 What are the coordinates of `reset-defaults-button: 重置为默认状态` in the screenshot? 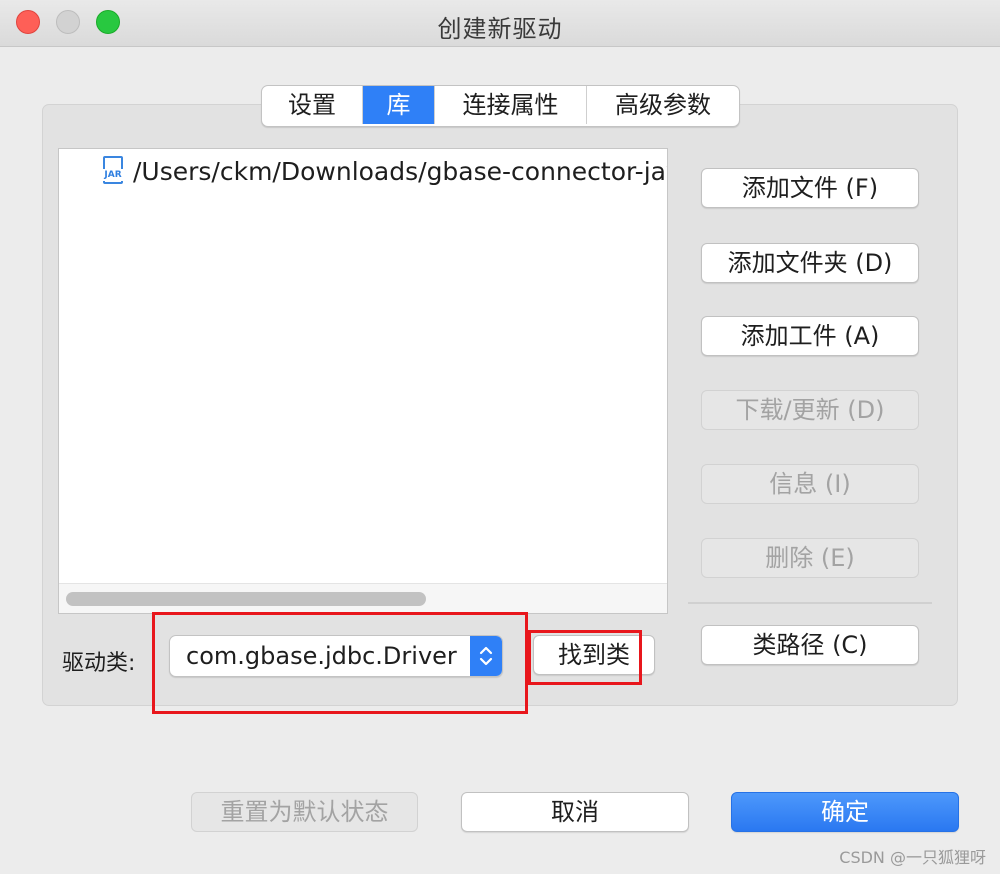 It's located at (304, 812).